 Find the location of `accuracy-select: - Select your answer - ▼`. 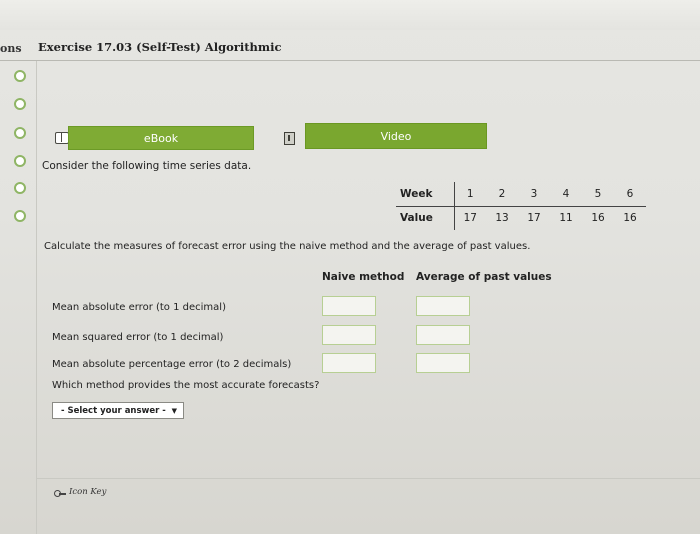

accuracy-select: - Select your answer - ▼ is located at coordinates (118, 410).